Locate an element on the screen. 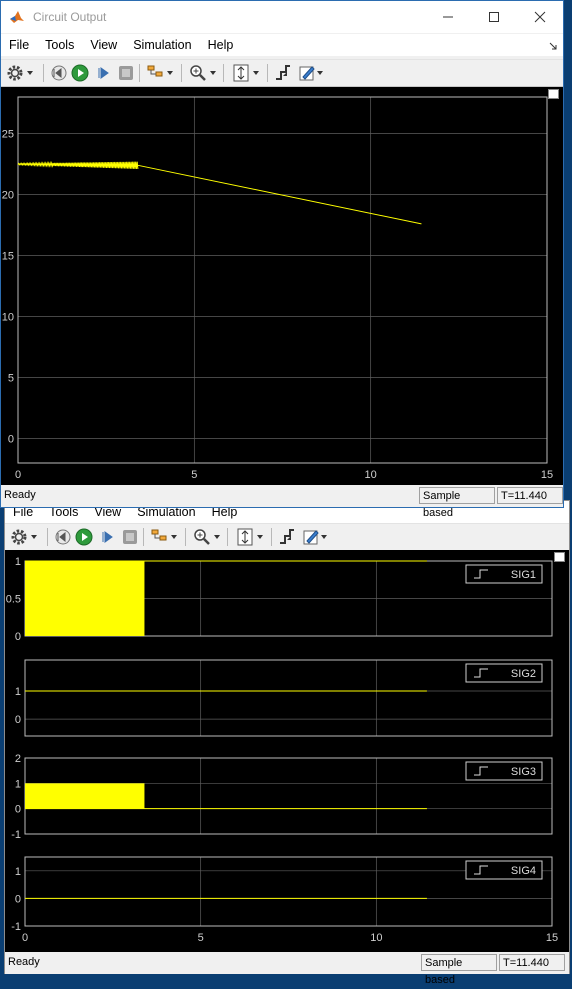 The image size is (572, 989). legend-label: SIG2 is located at coordinates (523, 674).